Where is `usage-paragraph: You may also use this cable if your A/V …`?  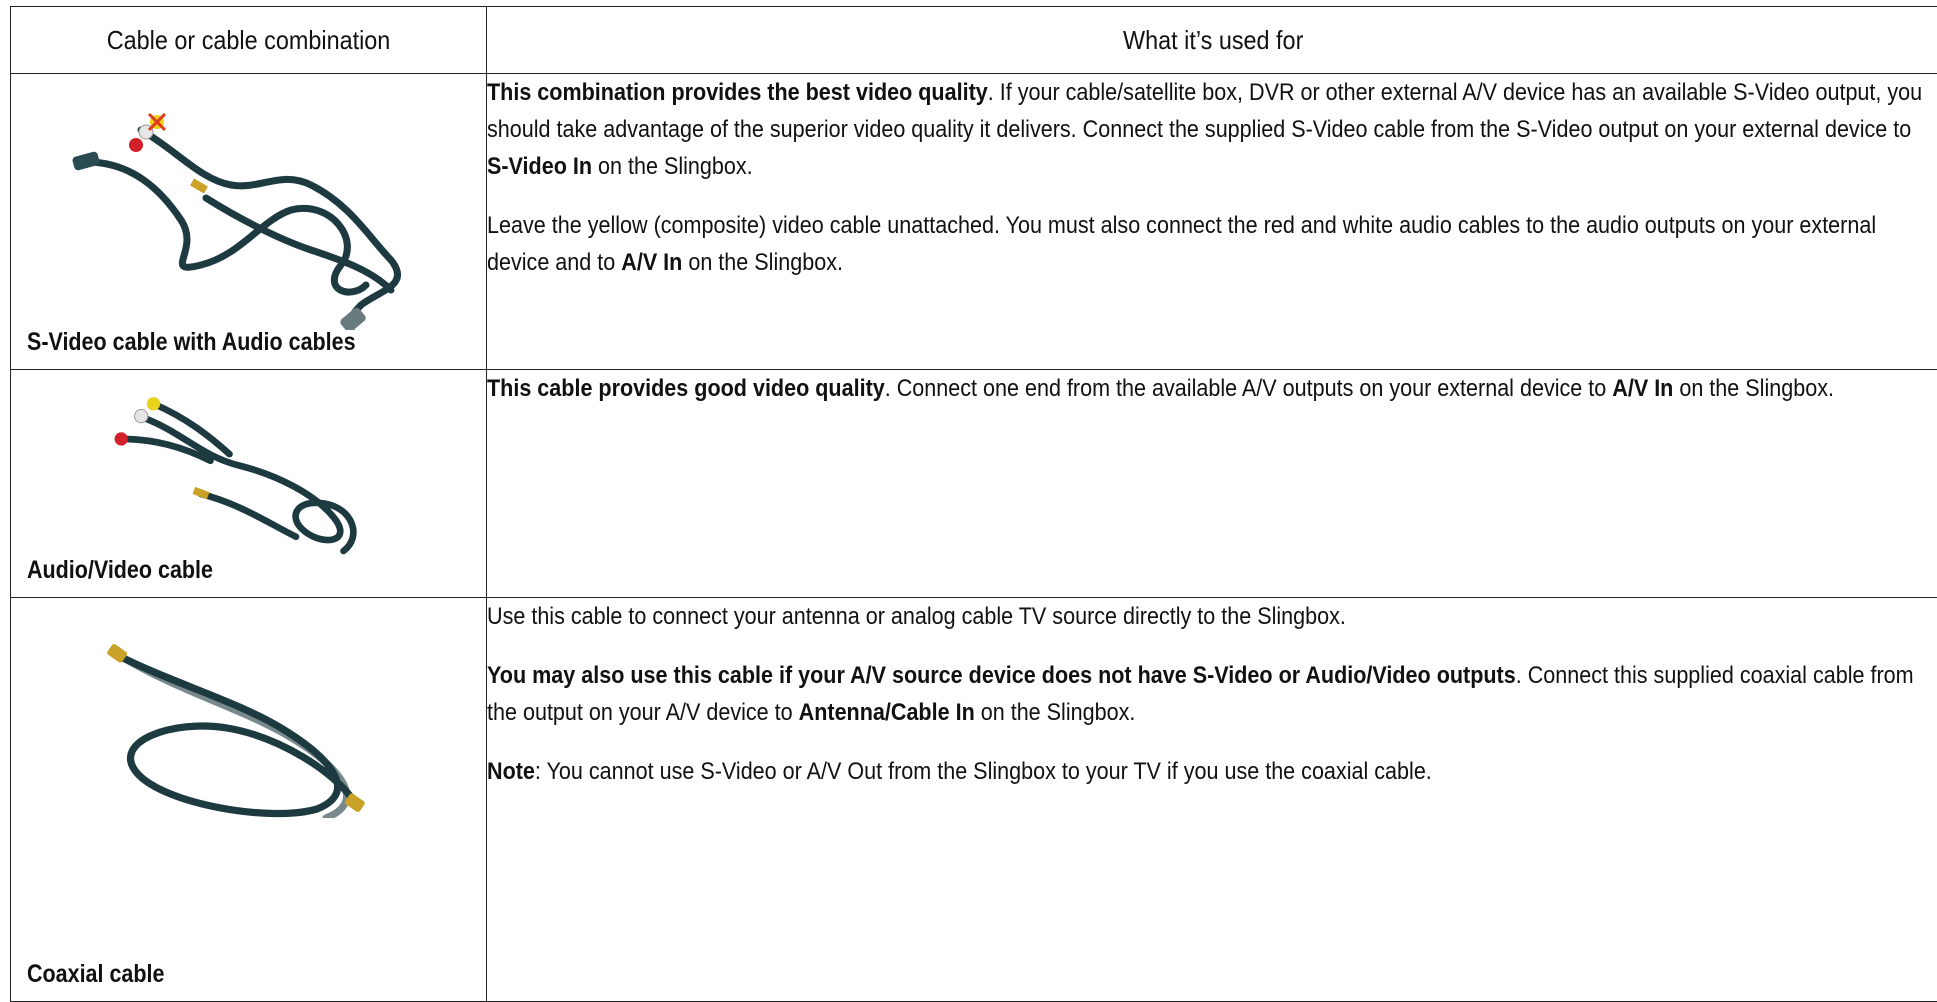 usage-paragraph: You may also use this cable if your A/V … is located at coordinates (1212, 694).